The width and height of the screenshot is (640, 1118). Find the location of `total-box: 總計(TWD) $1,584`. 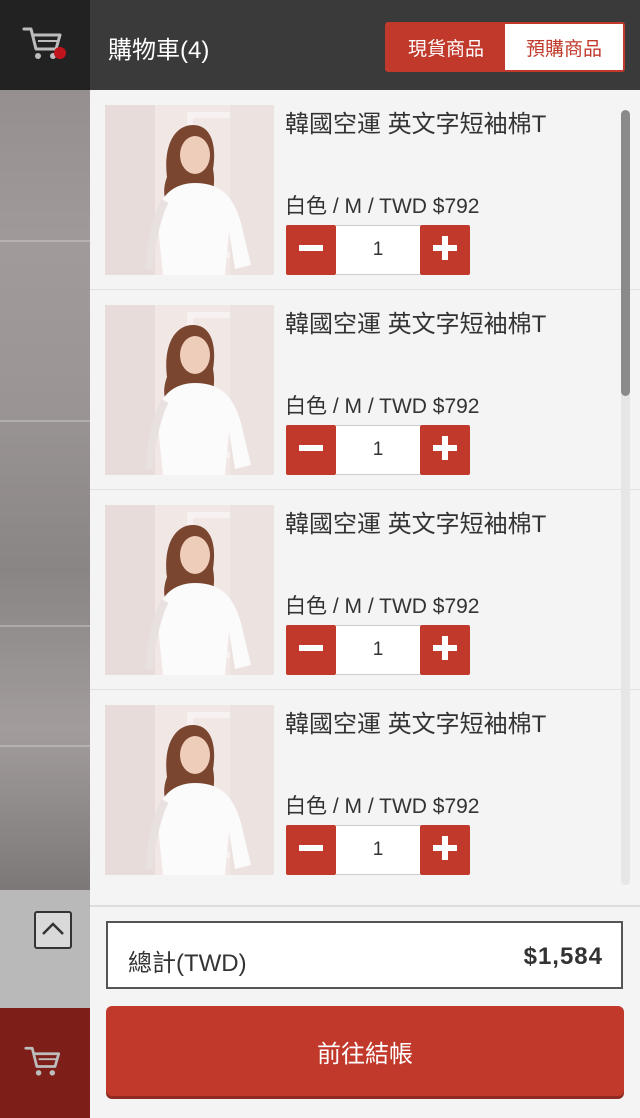

total-box: 總計(TWD) $1,584 is located at coordinates (364, 955).